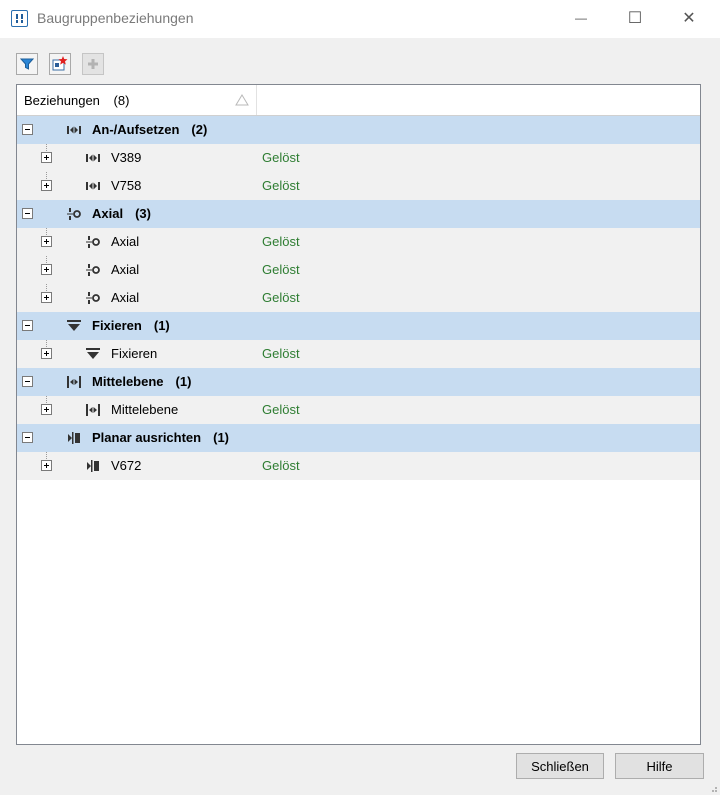 The height and width of the screenshot is (795, 720). I want to click on highlight-button, so click(60, 64).